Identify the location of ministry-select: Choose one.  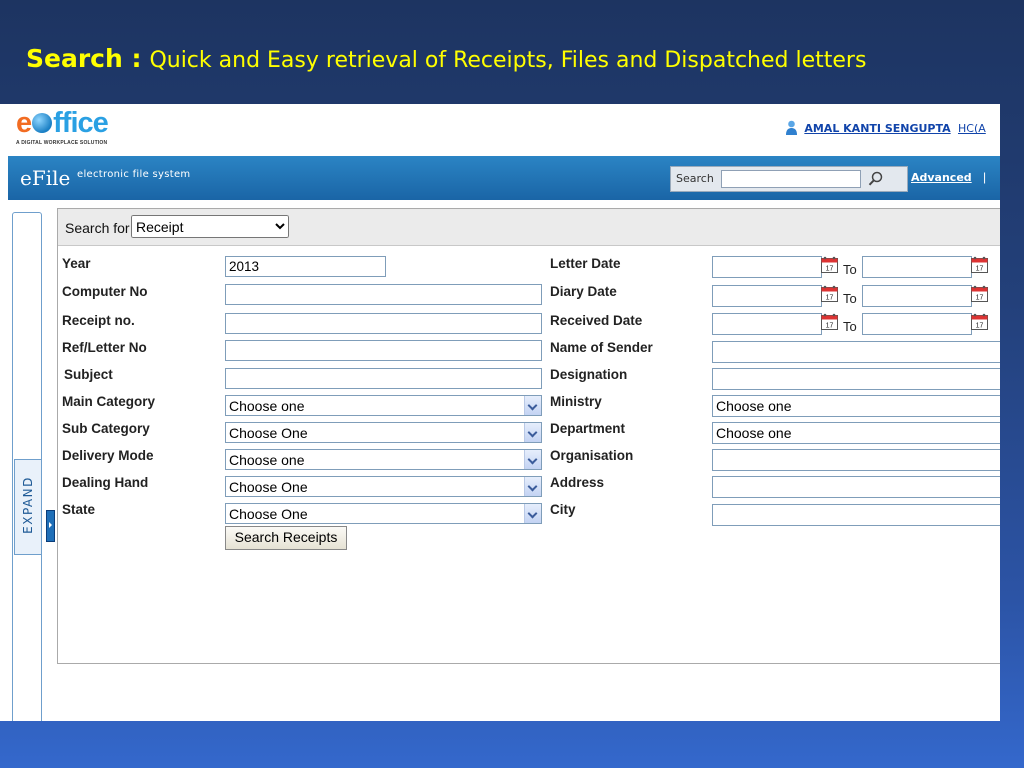
(856, 406).